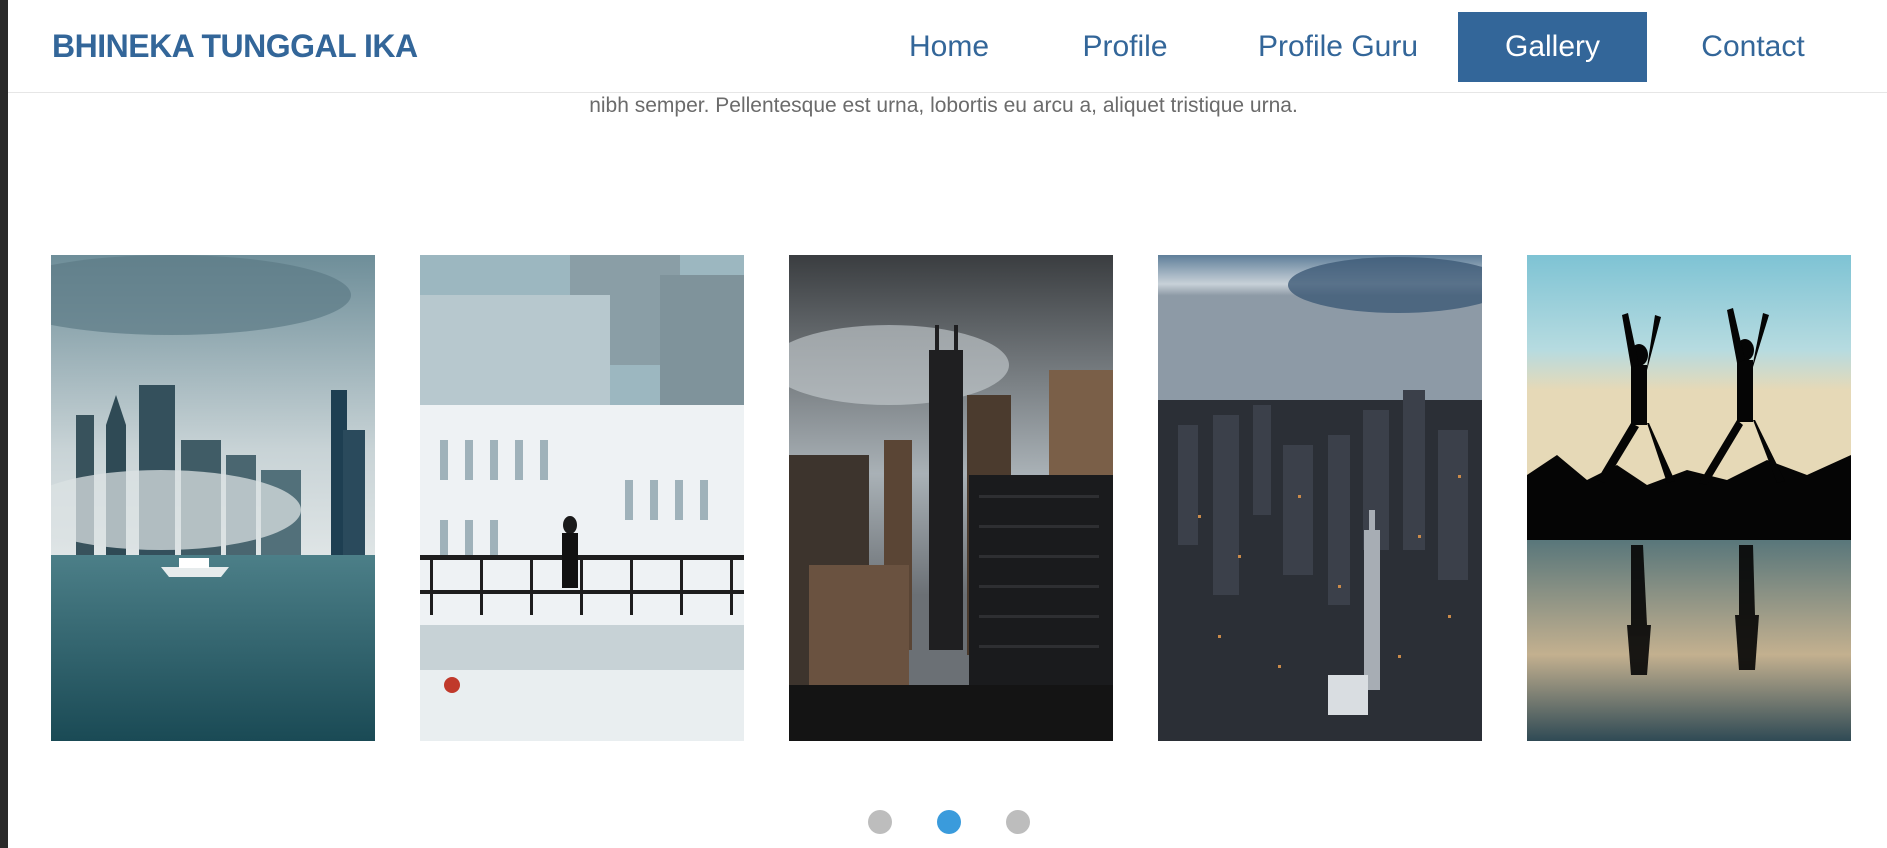 The image size is (1887, 848). Describe the element at coordinates (1125, 47) in the screenshot. I see `nav-item-profile: Profile` at that location.